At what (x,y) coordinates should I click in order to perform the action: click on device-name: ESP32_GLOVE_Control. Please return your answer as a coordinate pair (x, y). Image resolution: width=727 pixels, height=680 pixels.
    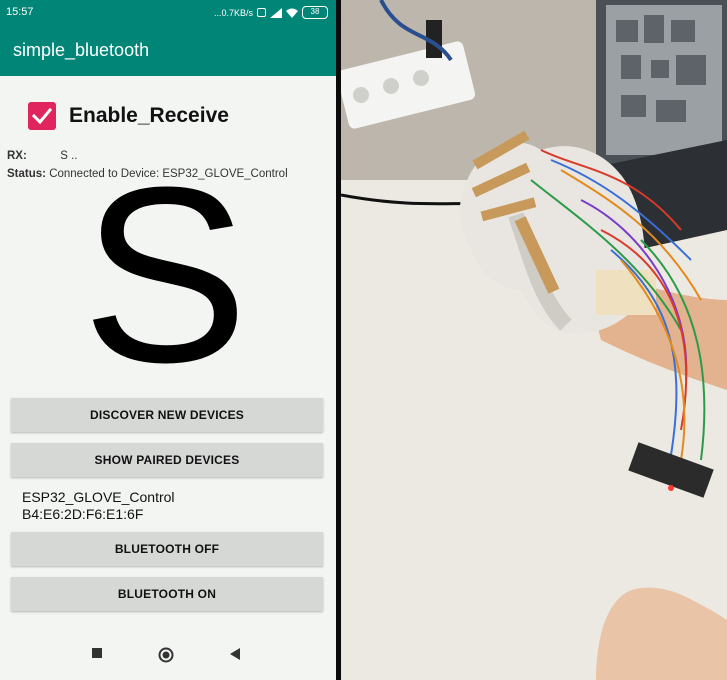
    Looking at the image, I should click on (98, 497).